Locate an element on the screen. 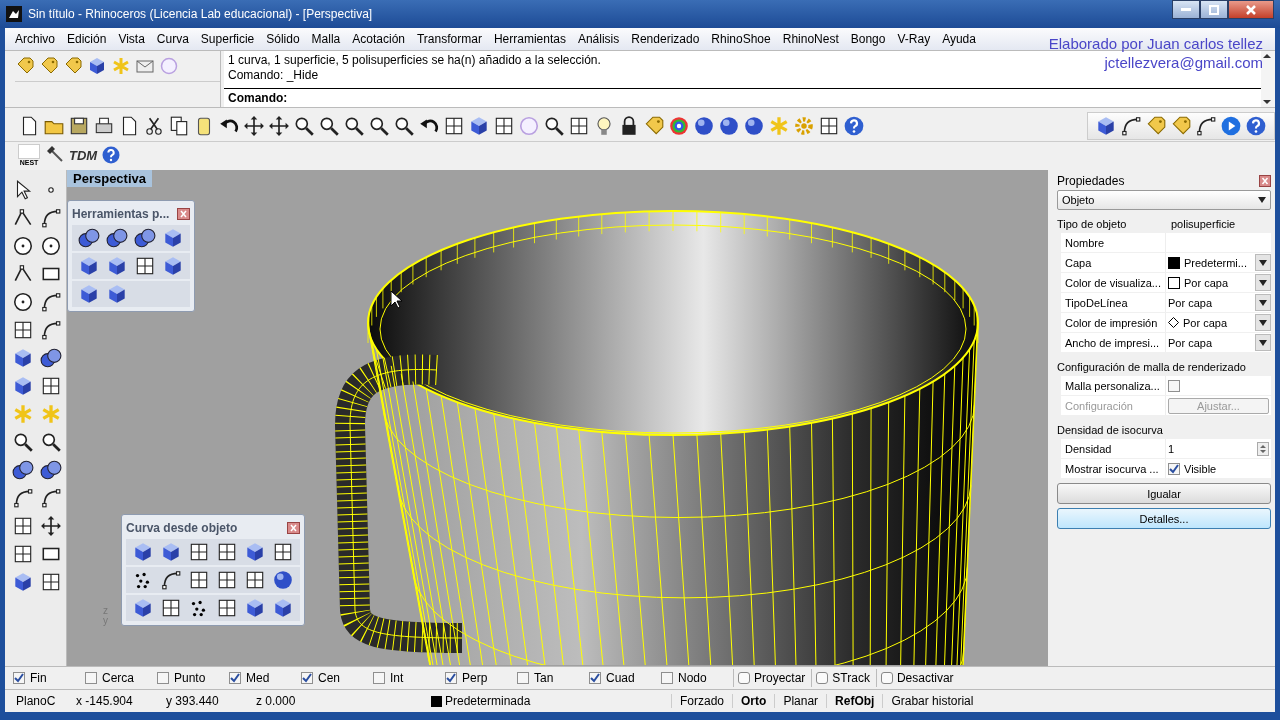  menu-item: Renderizado is located at coordinates (665, 39).